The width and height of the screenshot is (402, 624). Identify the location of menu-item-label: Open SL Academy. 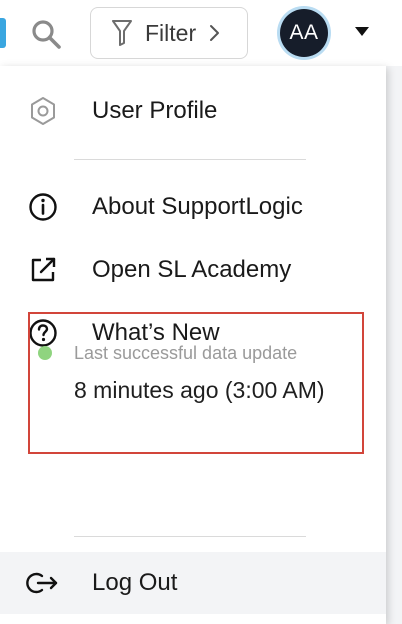
(192, 269).